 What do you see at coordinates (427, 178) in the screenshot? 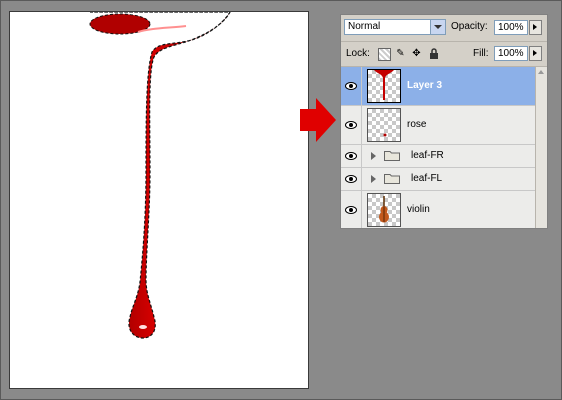
I see `group-name: leaf-FL` at bounding box center [427, 178].